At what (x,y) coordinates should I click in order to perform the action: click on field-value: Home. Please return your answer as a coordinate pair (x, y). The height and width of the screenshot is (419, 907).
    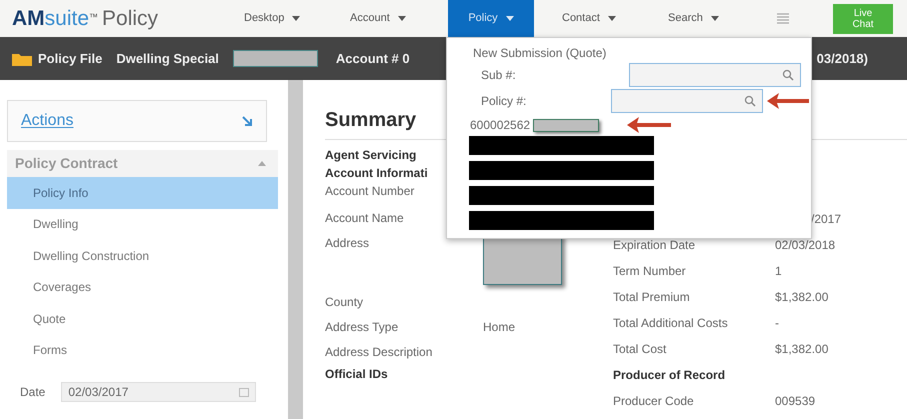
    Looking at the image, I should click on (499, 327).